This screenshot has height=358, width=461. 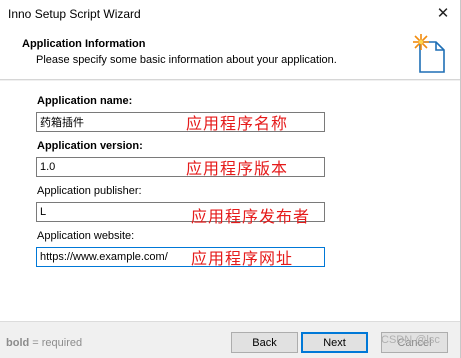 I want to click on wizard-page-icon, so click(x=429, y=53).